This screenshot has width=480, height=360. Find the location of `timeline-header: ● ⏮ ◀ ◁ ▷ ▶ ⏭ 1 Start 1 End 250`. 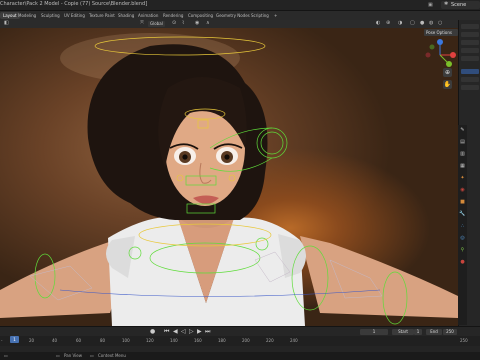

timeline-header: ● ⏮ ◀ ◁ ▷ ▶ ⏭ 1 Start 1 End 250 is located at coordinates (240, 331).